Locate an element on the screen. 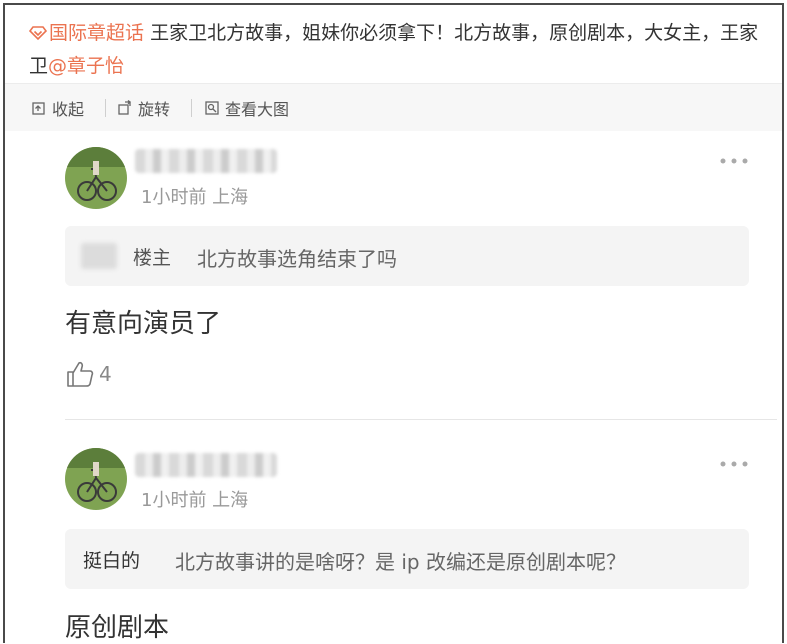 This screenshot has width=787, height=644. like-count: 4 is located at coordinates (105, 374).